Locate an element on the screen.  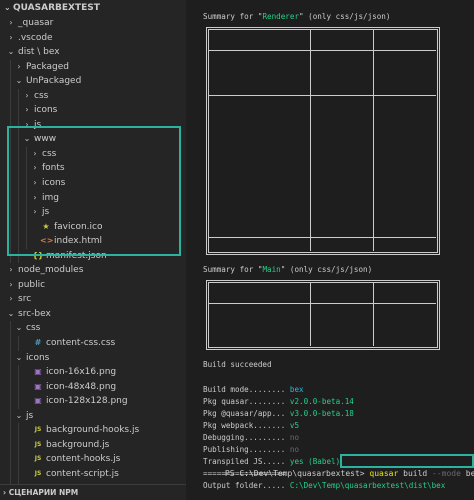
tree-file: JS background-hooks.js is located at coordinates (93, 430).